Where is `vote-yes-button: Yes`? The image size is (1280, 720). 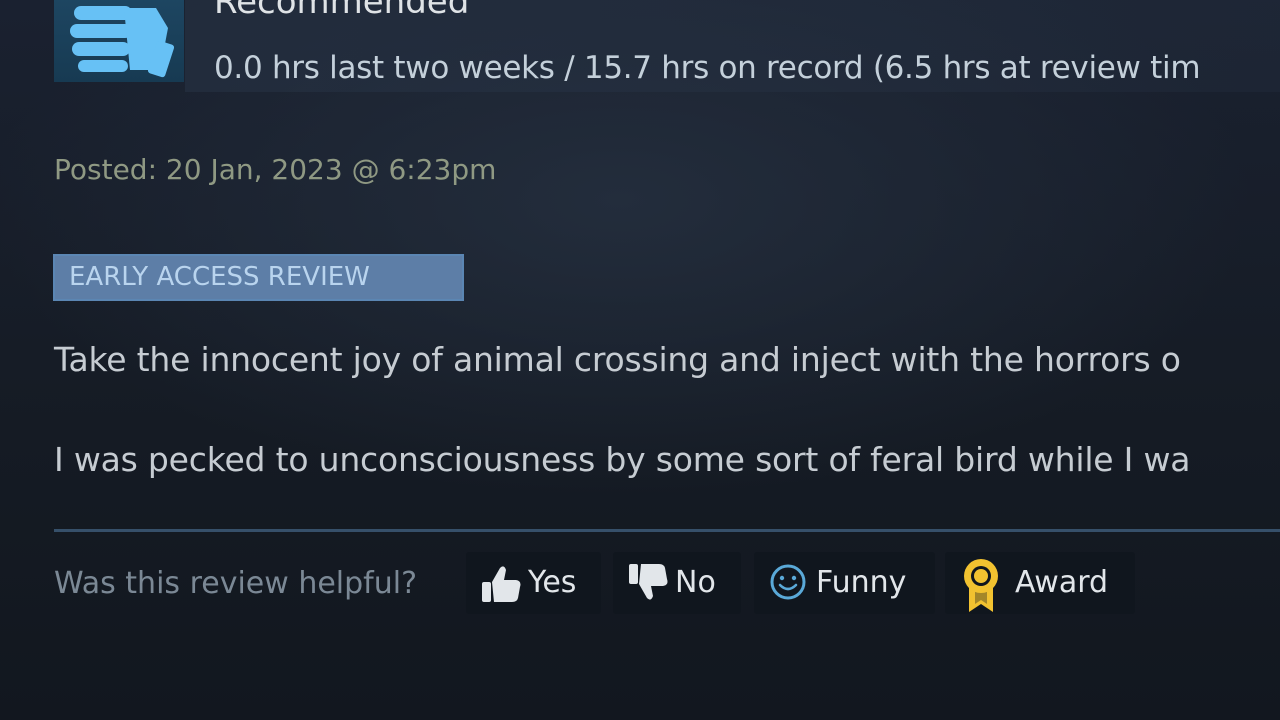
vote-yes-button: Yes is located at coordinates (533, 583).